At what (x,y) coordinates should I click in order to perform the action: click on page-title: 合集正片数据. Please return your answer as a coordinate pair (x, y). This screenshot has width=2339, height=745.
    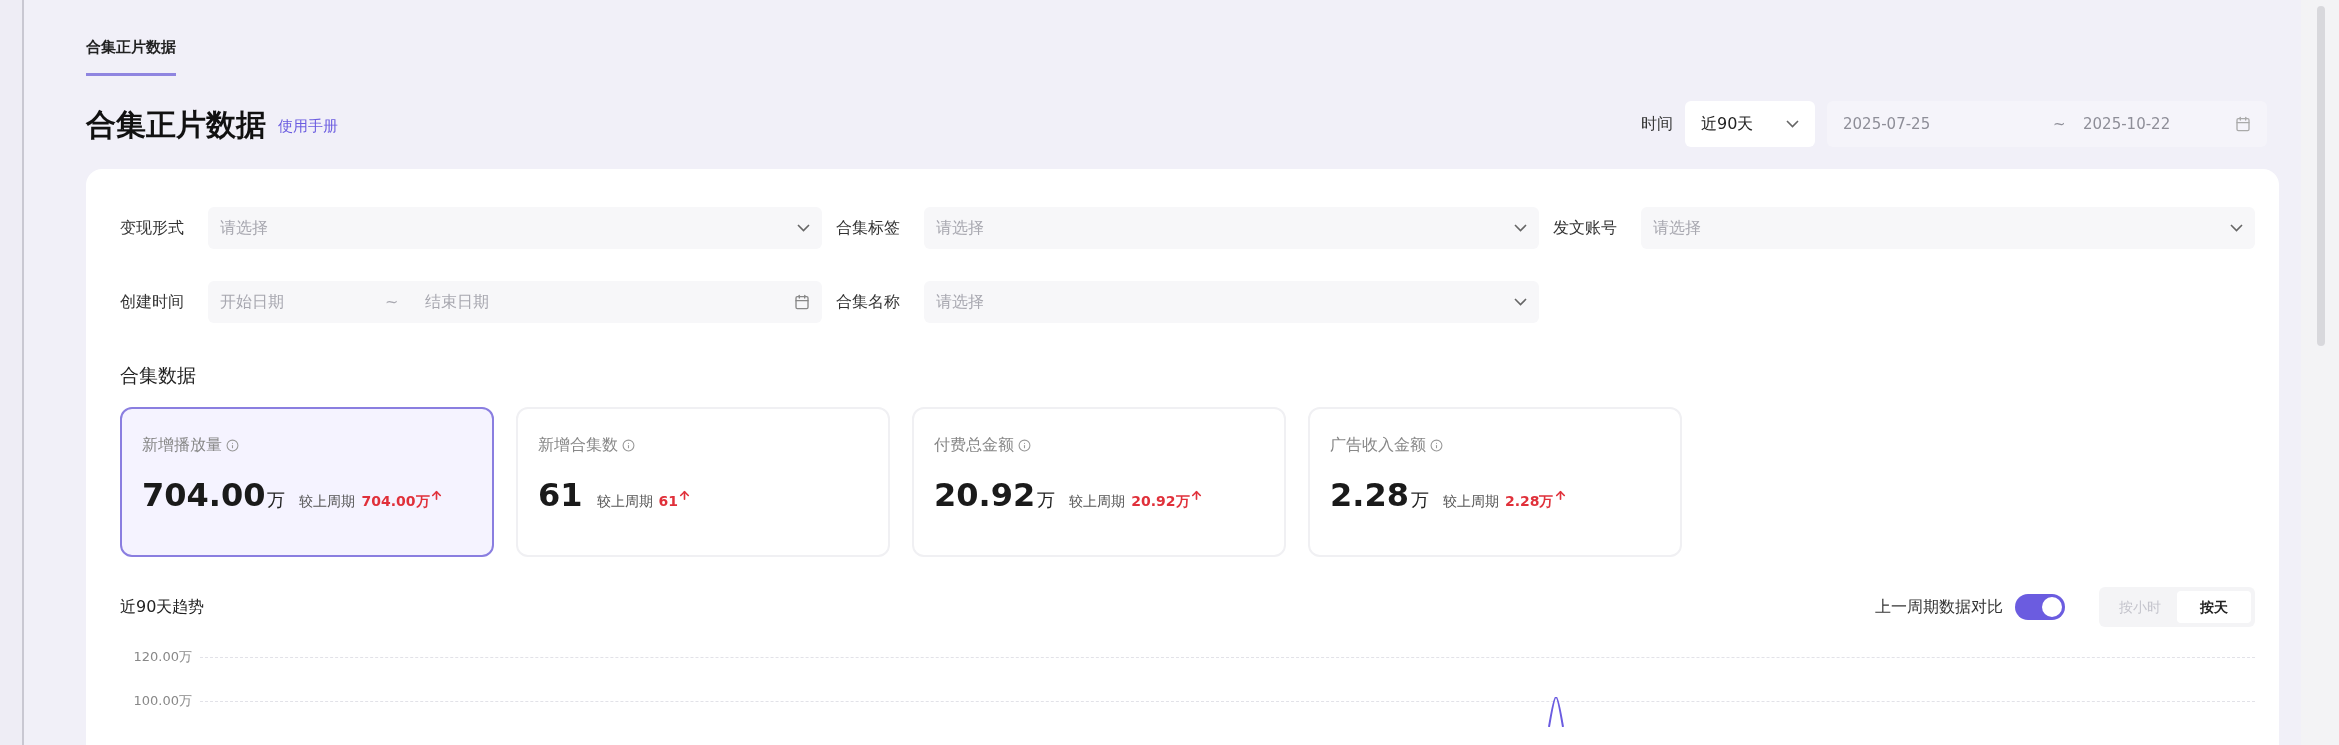
    Looking at the image, I should click on (176, 125).